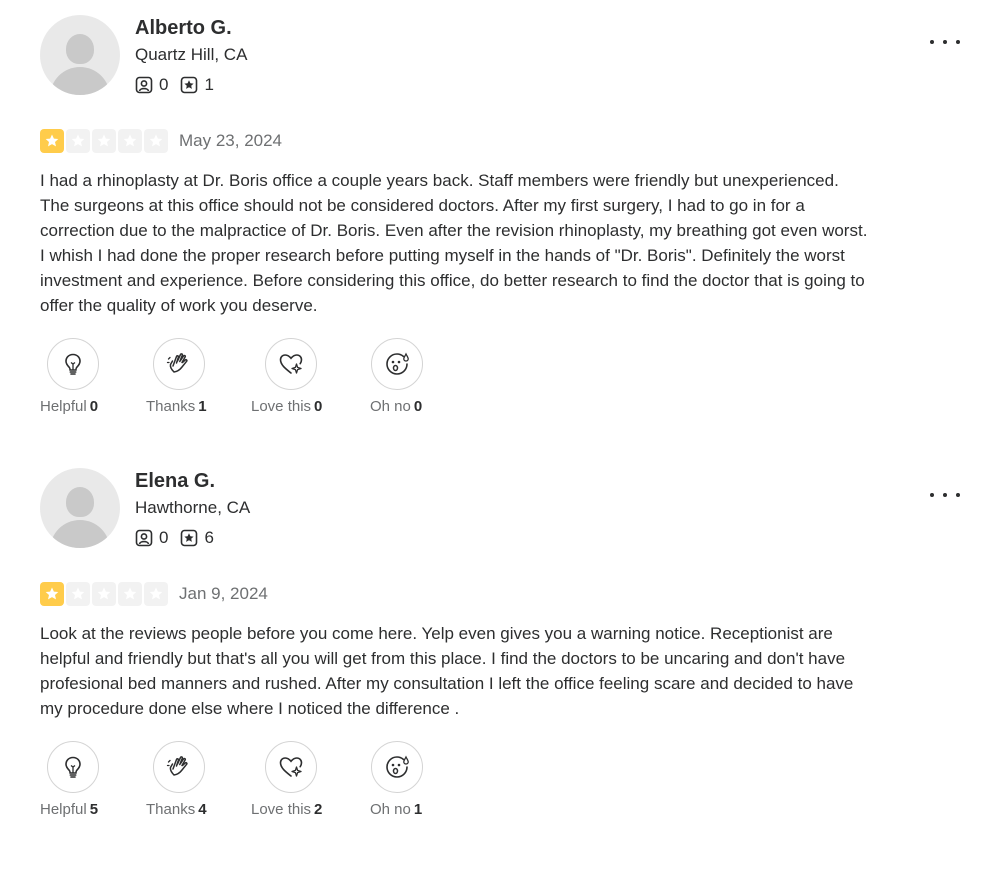 This screenshot has height=883, width=986. I want to click on ohno-count: 0, so click(418, 406).